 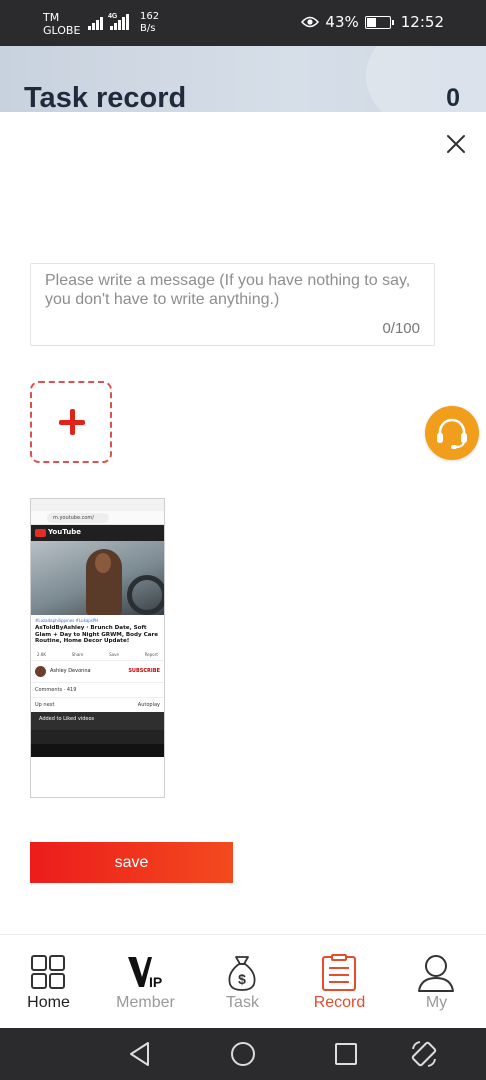 What do you see at coordinates (114, 654) in the screenshot?
I see `thumb-save: Save` at bounding box center [114, 654].